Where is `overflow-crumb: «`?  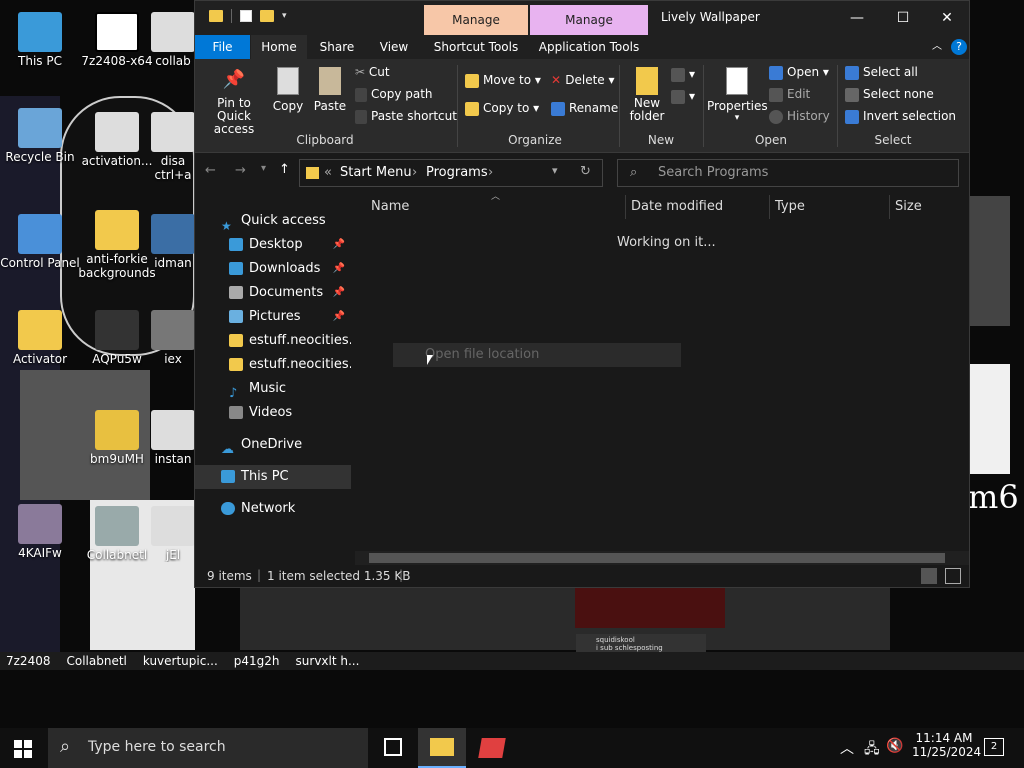
overflow-crumb: « is located at coordinates (328, 172).